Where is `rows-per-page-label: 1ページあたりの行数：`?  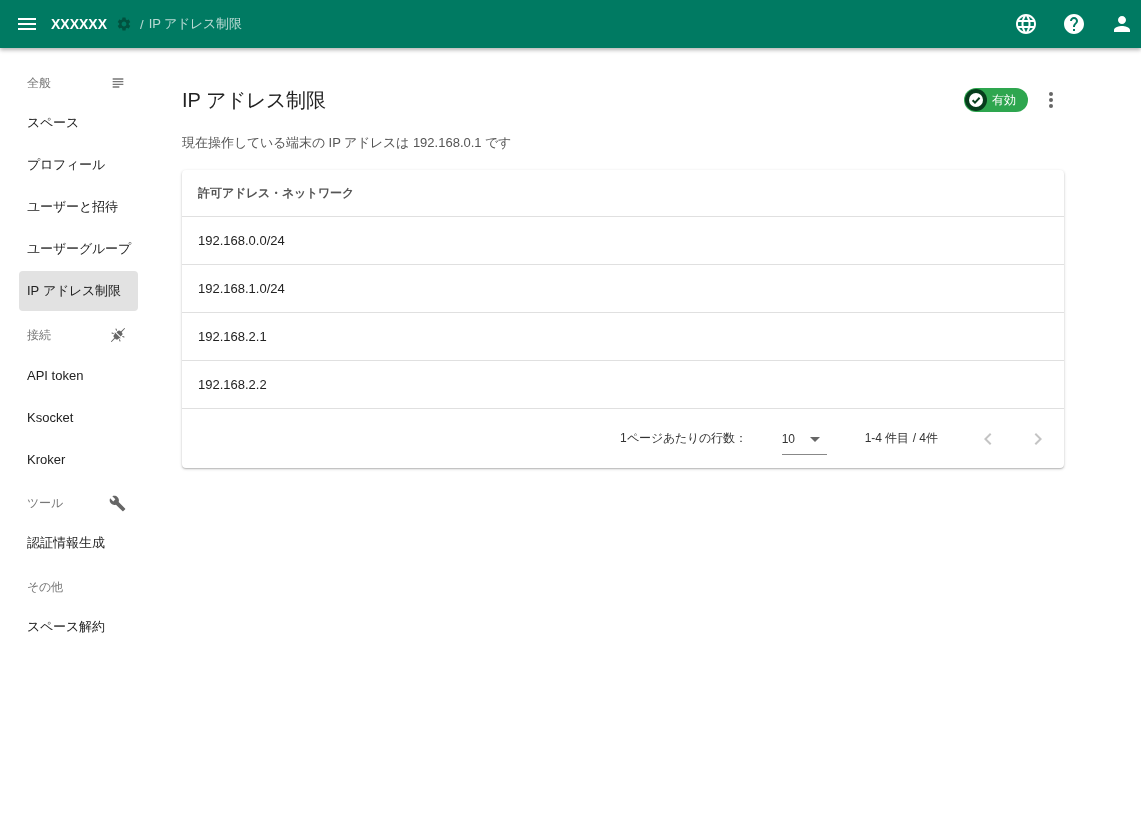
rows-per-page-label: 1ページあたりの行数： is located at coordinates (683, 438).